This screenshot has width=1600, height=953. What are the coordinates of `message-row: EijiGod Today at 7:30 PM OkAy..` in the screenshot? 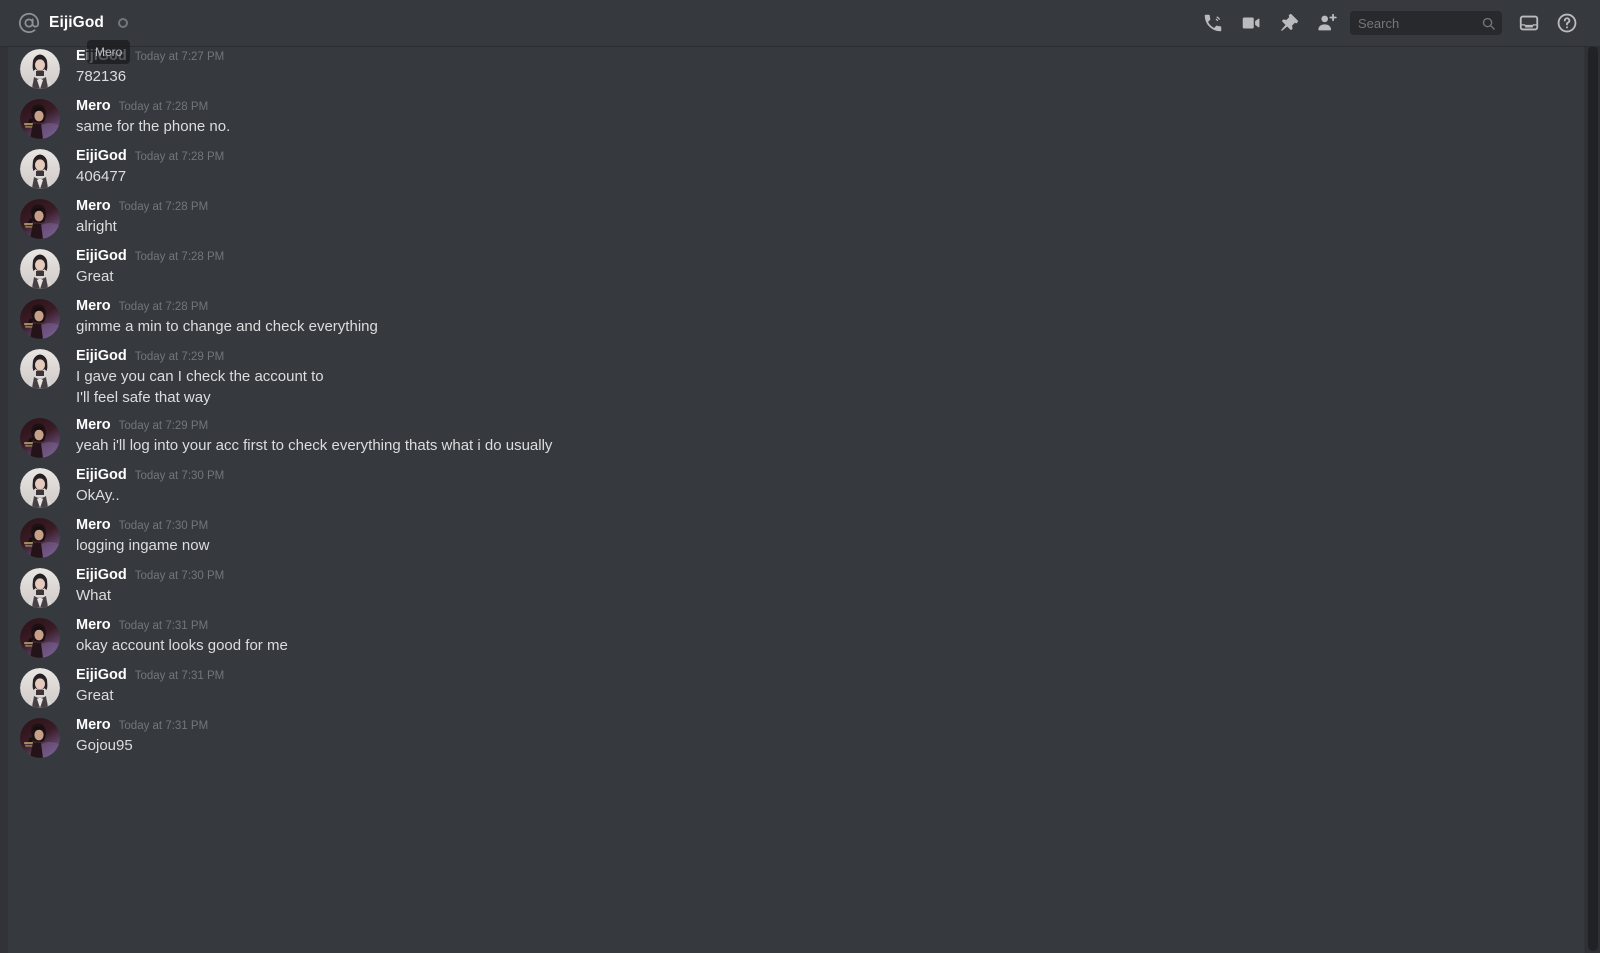 It's located at (804, 483).